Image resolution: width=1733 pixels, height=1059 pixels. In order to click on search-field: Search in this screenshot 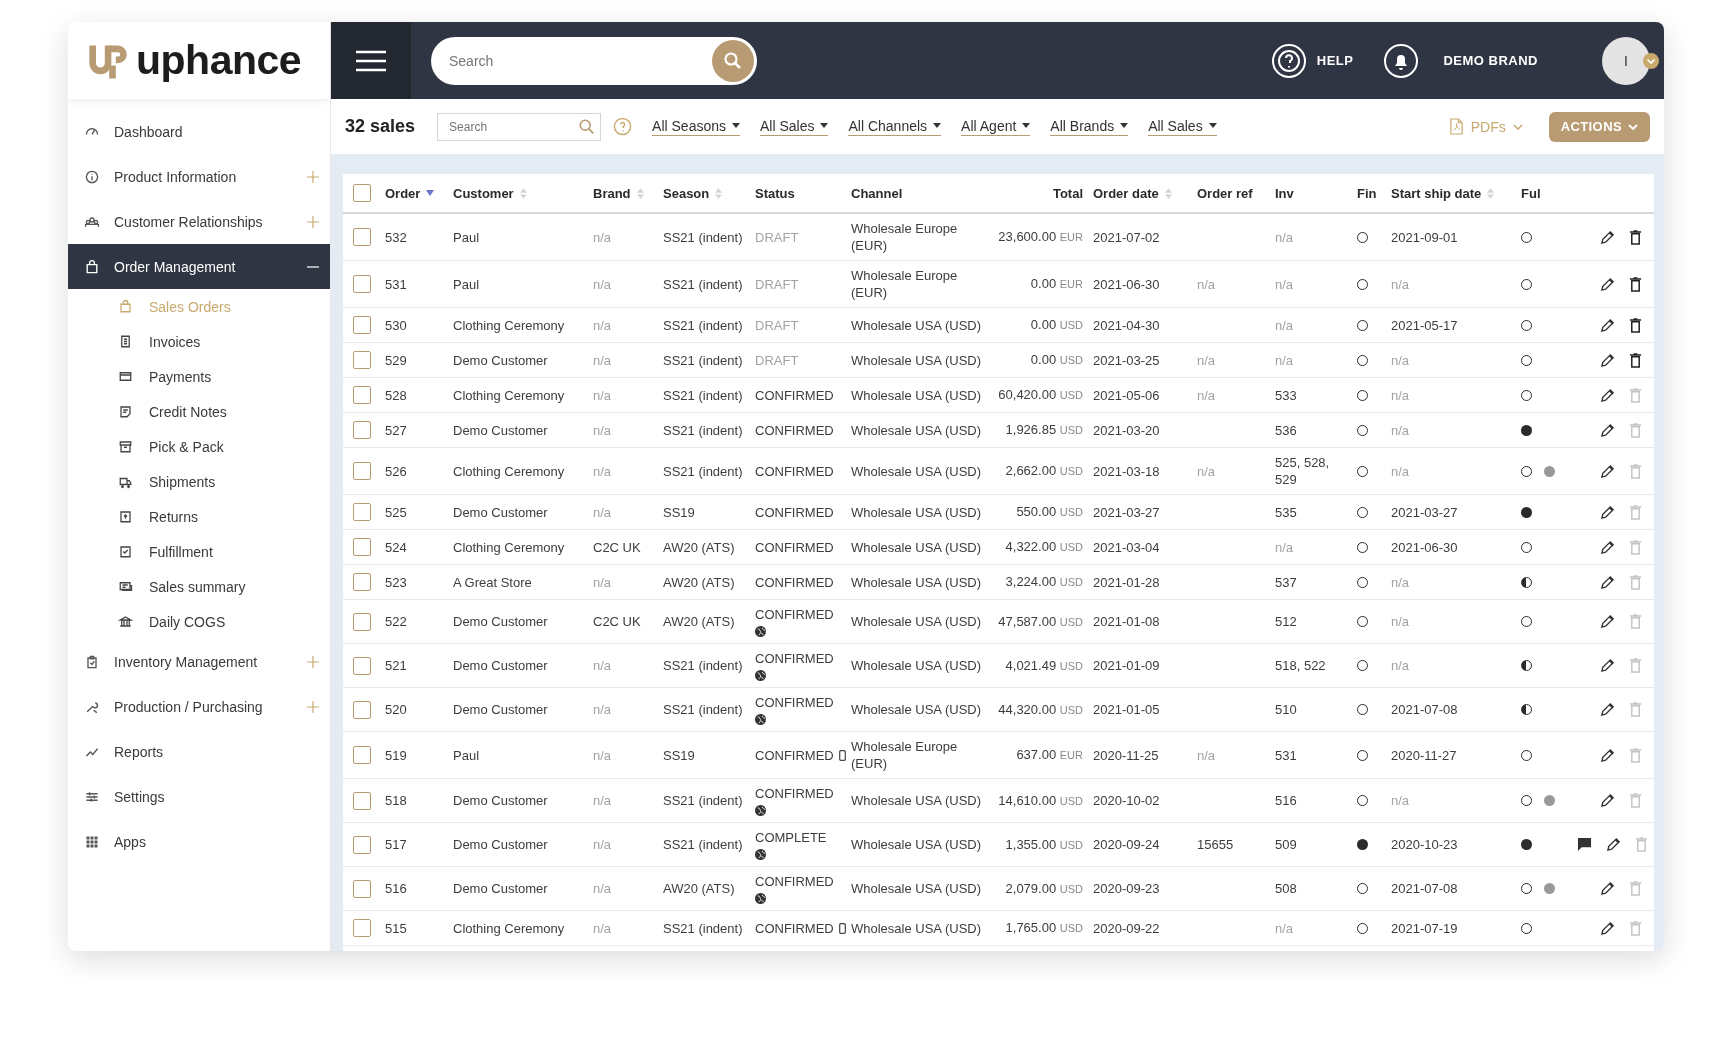, I will do `click(579, 60)`.